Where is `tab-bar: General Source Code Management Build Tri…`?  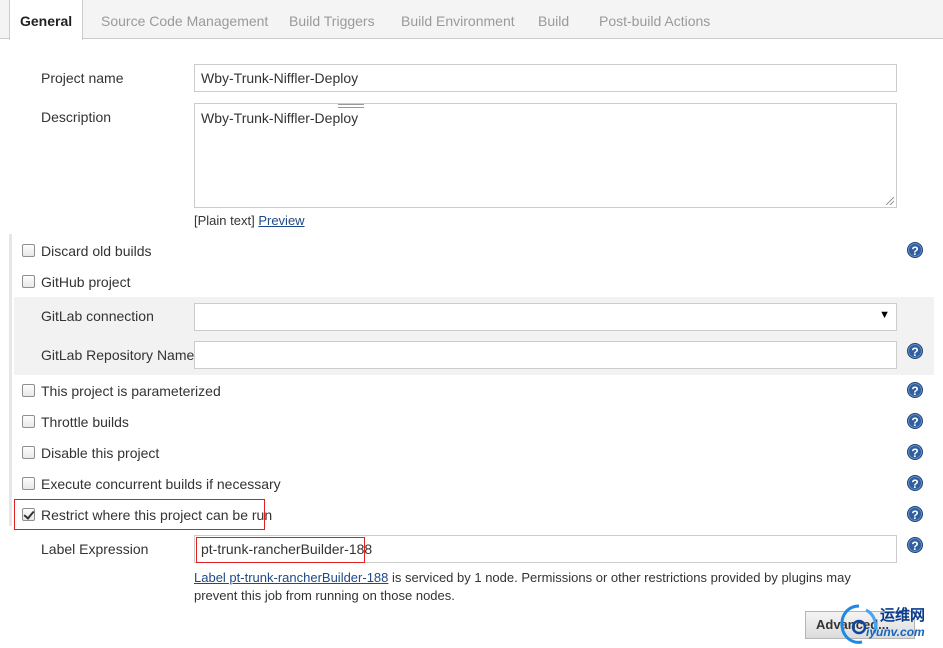 tab-bar: General Source Code Management Build Tri… is located at coordinates (471, 20).